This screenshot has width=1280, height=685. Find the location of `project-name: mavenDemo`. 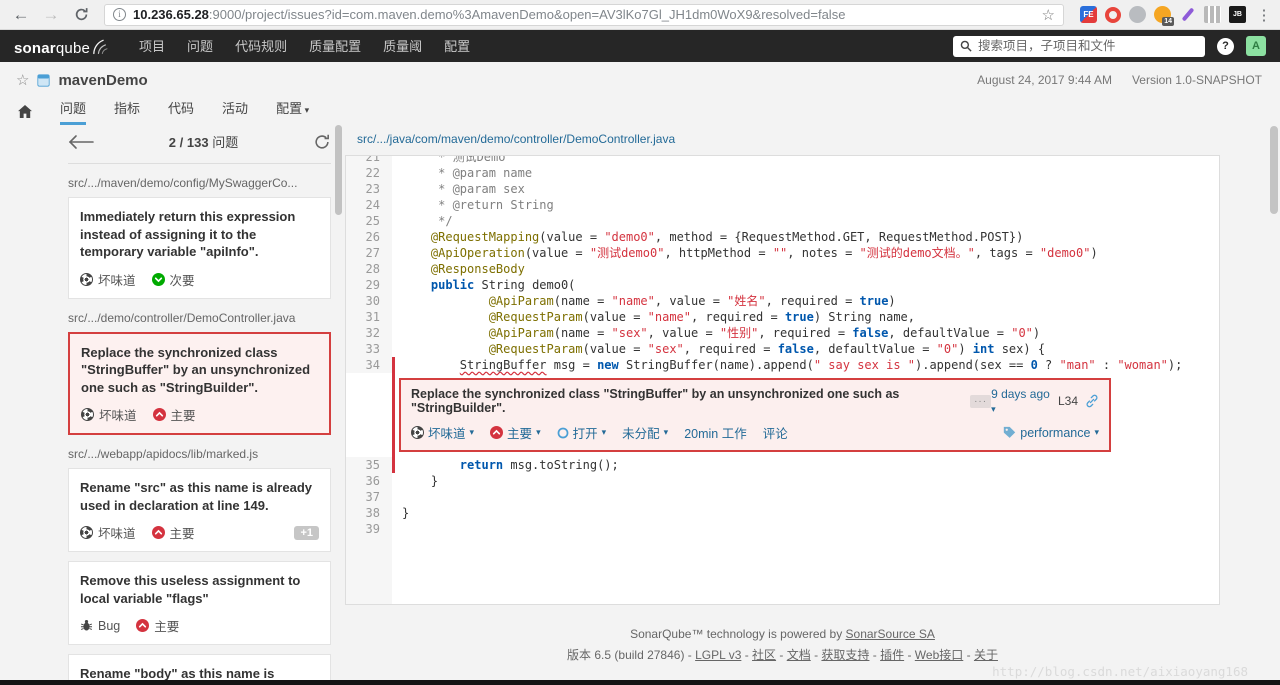

project-name: mavenDemo is located at coordinates (102, 80).